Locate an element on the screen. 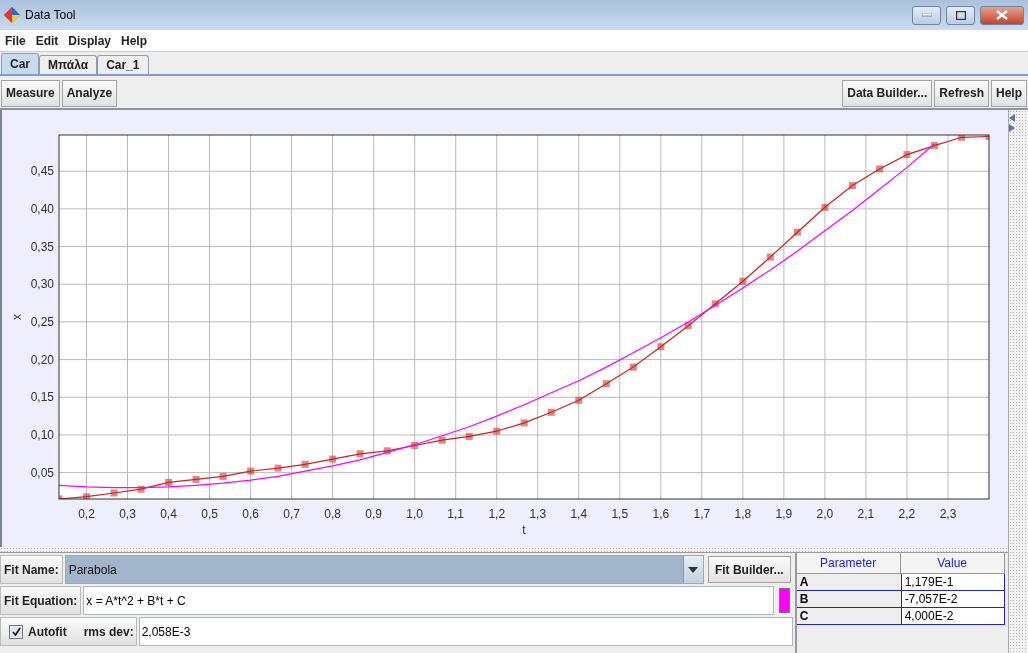 The height and width of the screenshot is (653, 1028). menu-item: File is located at coordinates (15, 40).